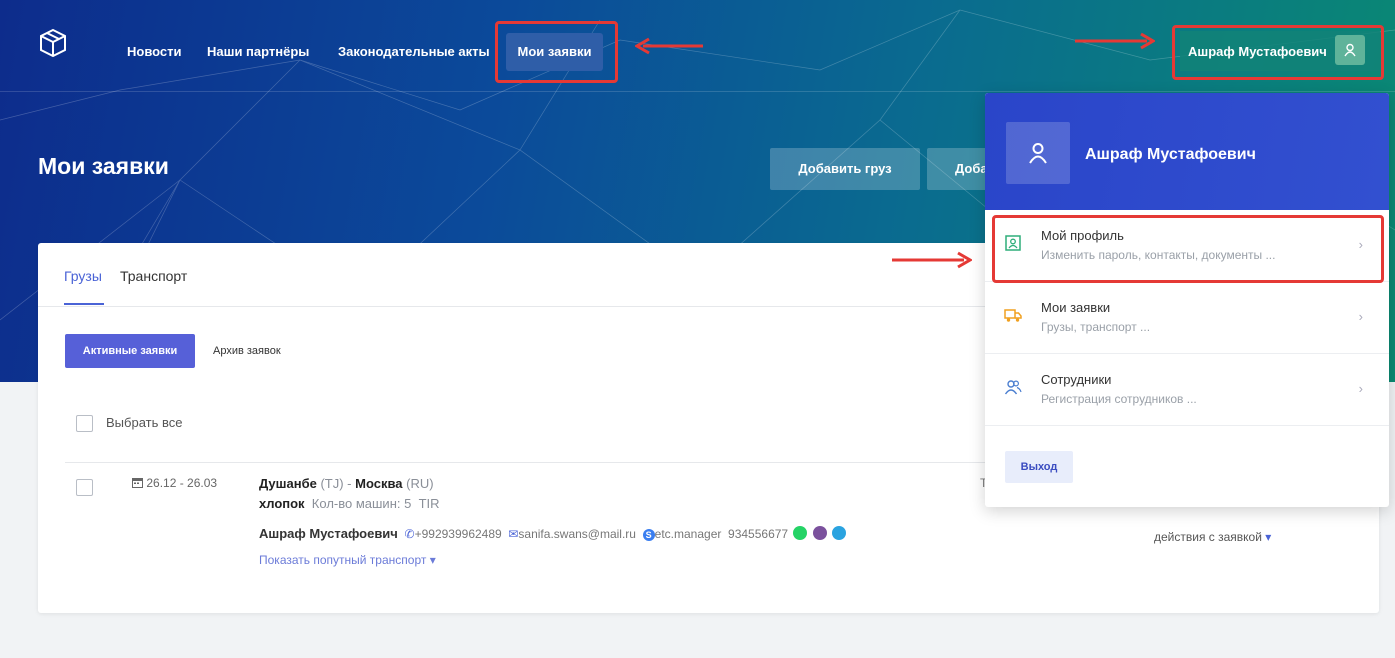 The width and height of the screenshot is (1395, 658). What do you see at coordinates (154, 51) in the screenshot?
I see `nav-link-news: Новости` at bounding box center [154, 51].